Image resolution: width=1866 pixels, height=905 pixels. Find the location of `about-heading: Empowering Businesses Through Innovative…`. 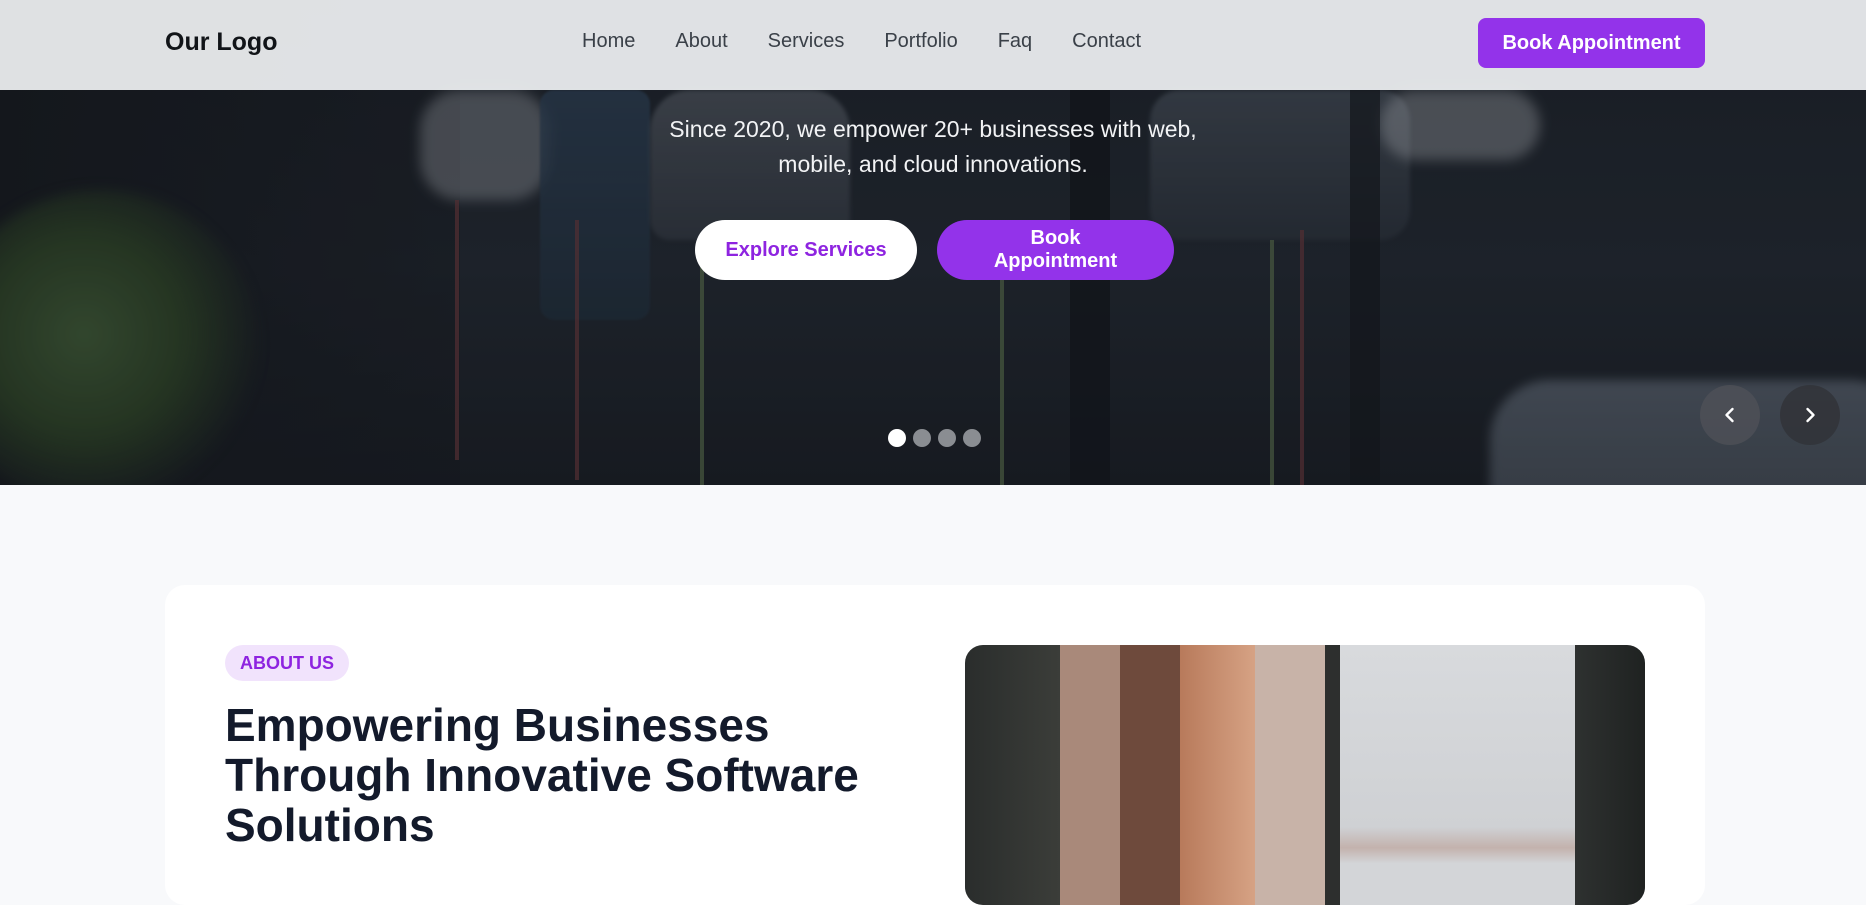

about-heading: Empowering Businesses Through Innovative… is located at coordinates (565, 775).